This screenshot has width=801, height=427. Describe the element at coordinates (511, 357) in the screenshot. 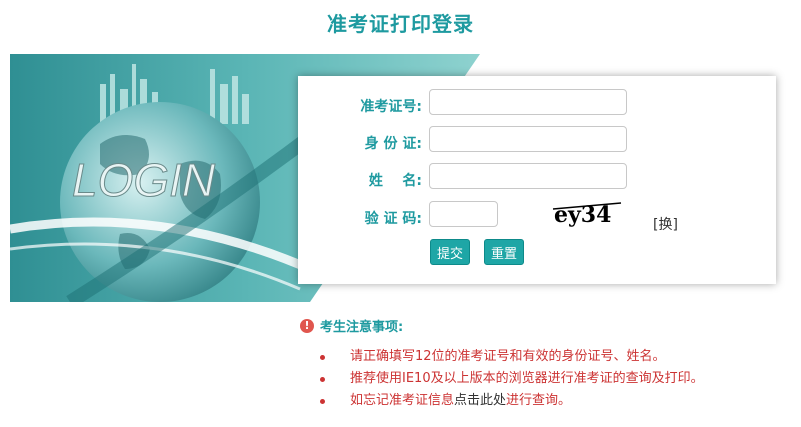

I see `list-item: 请正确填写12位的准考证号和有效的身份证号、姓名。` at that location.